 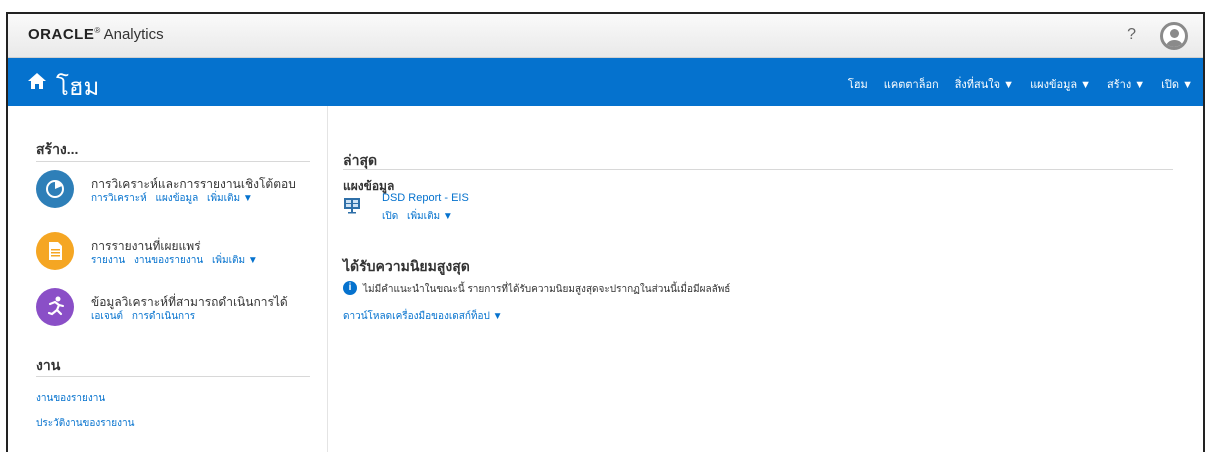 I want to click on create-item-links: เอเจนต์ การดำเนินการ, so click(x=146, y=316).